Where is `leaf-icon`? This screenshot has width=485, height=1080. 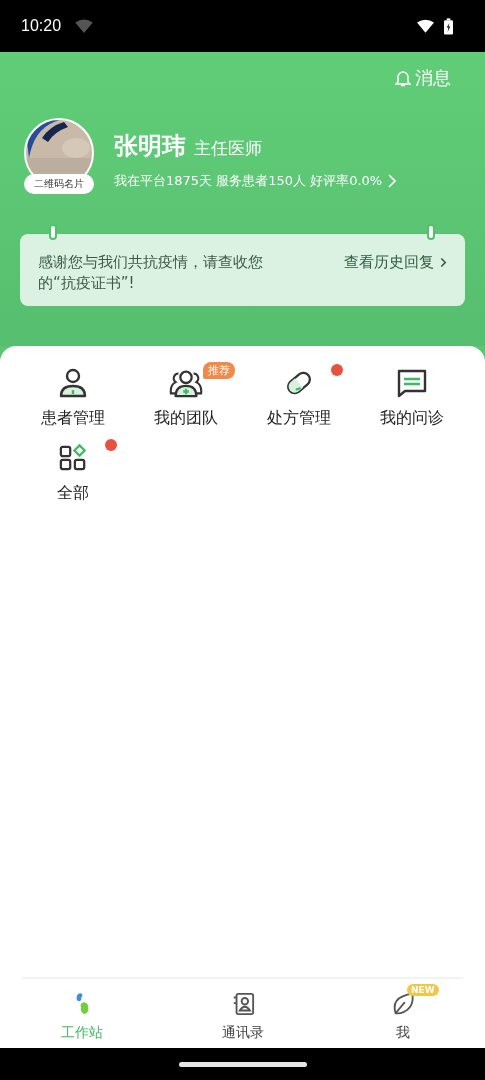
leaf-icon is located at coordinates (403, 1004).